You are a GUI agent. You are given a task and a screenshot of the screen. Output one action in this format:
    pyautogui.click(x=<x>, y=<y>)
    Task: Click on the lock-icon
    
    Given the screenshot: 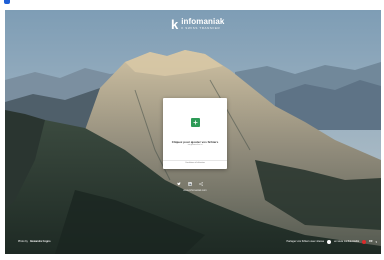 What is the action you would take?
    pyautogui.click(x=329, y=241)
    